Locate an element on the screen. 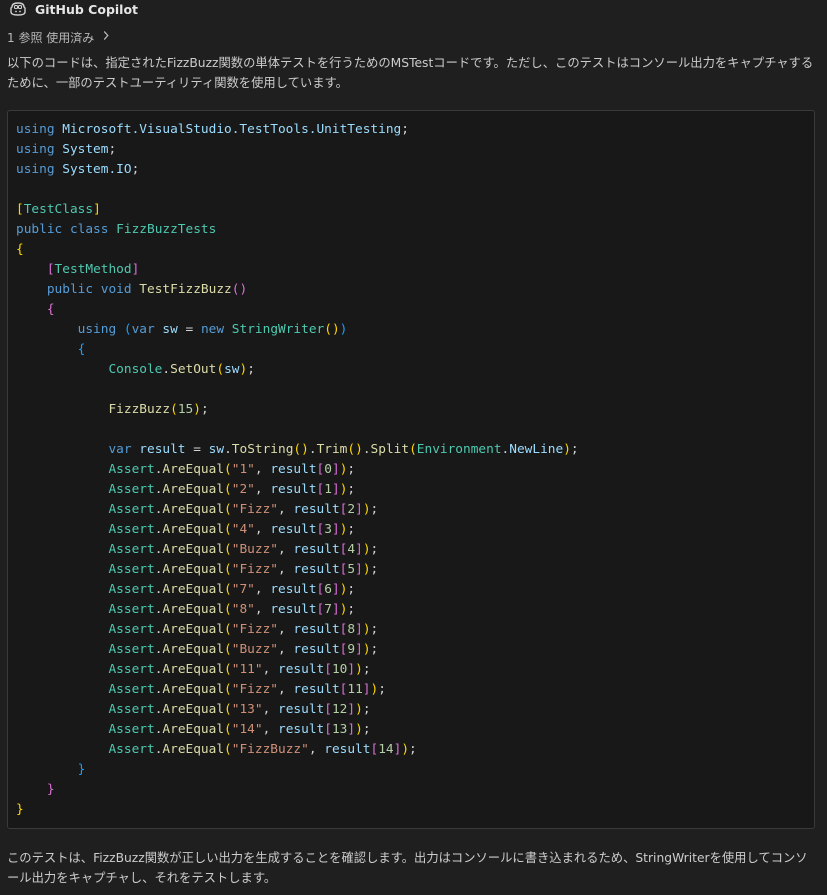  code-line: Assert.AreEqual("7", result[6]); is located at coordinates (297, 590).